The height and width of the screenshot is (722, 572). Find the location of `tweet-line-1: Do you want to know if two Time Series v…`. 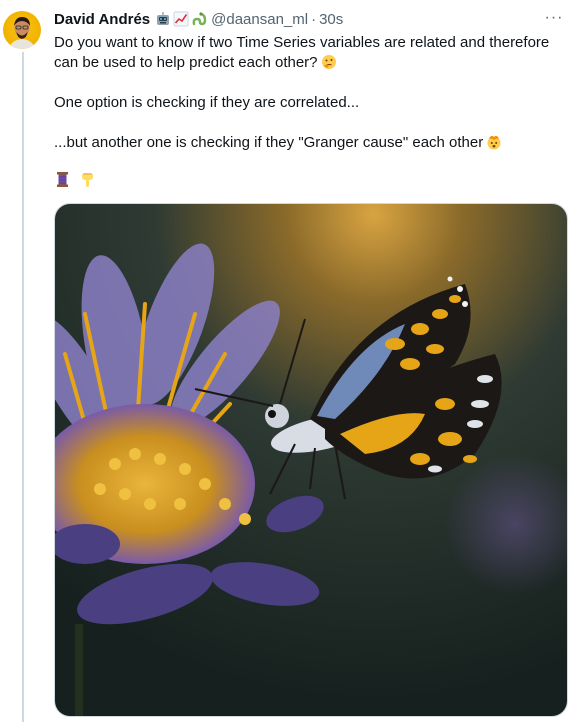

tweet-line-1: Do you want to know if two Time Series v… is located at coordinates (302, 52).